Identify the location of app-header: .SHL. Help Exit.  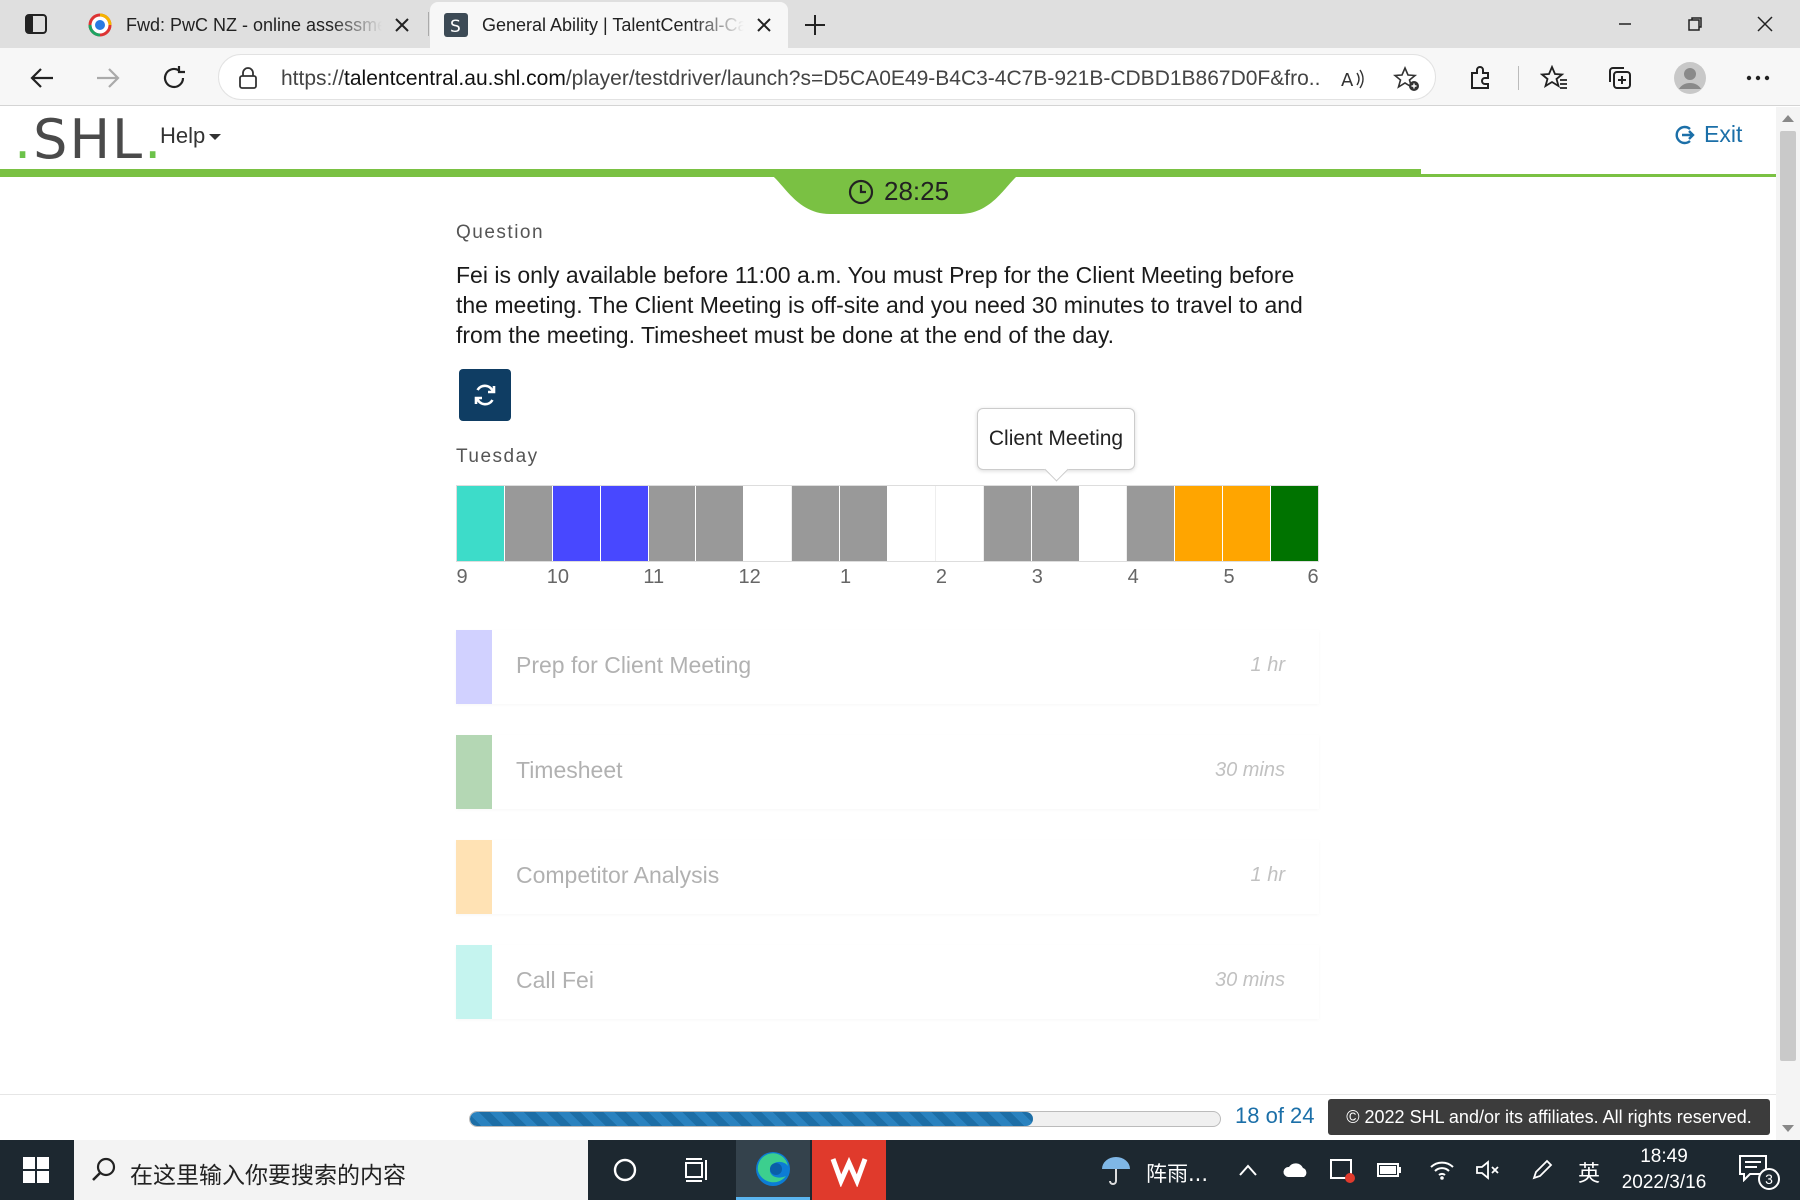
(888, 139).